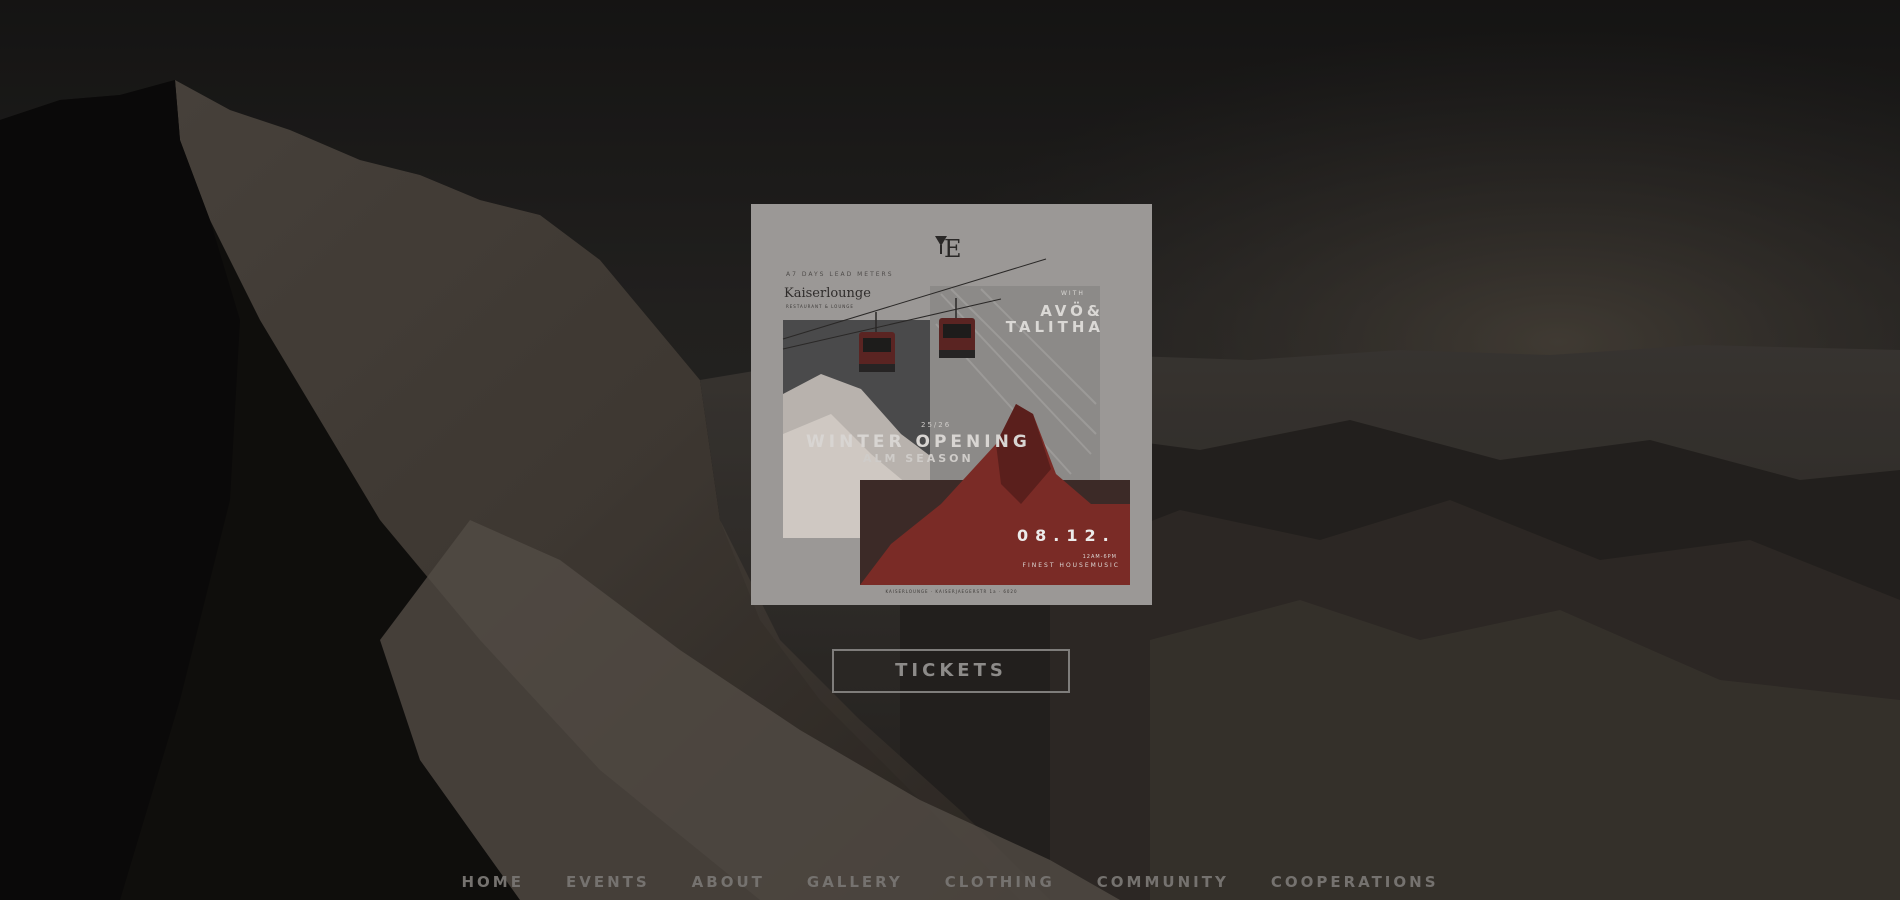  I want to click on poster-title: WINTER OPENING, so click(918, 442).